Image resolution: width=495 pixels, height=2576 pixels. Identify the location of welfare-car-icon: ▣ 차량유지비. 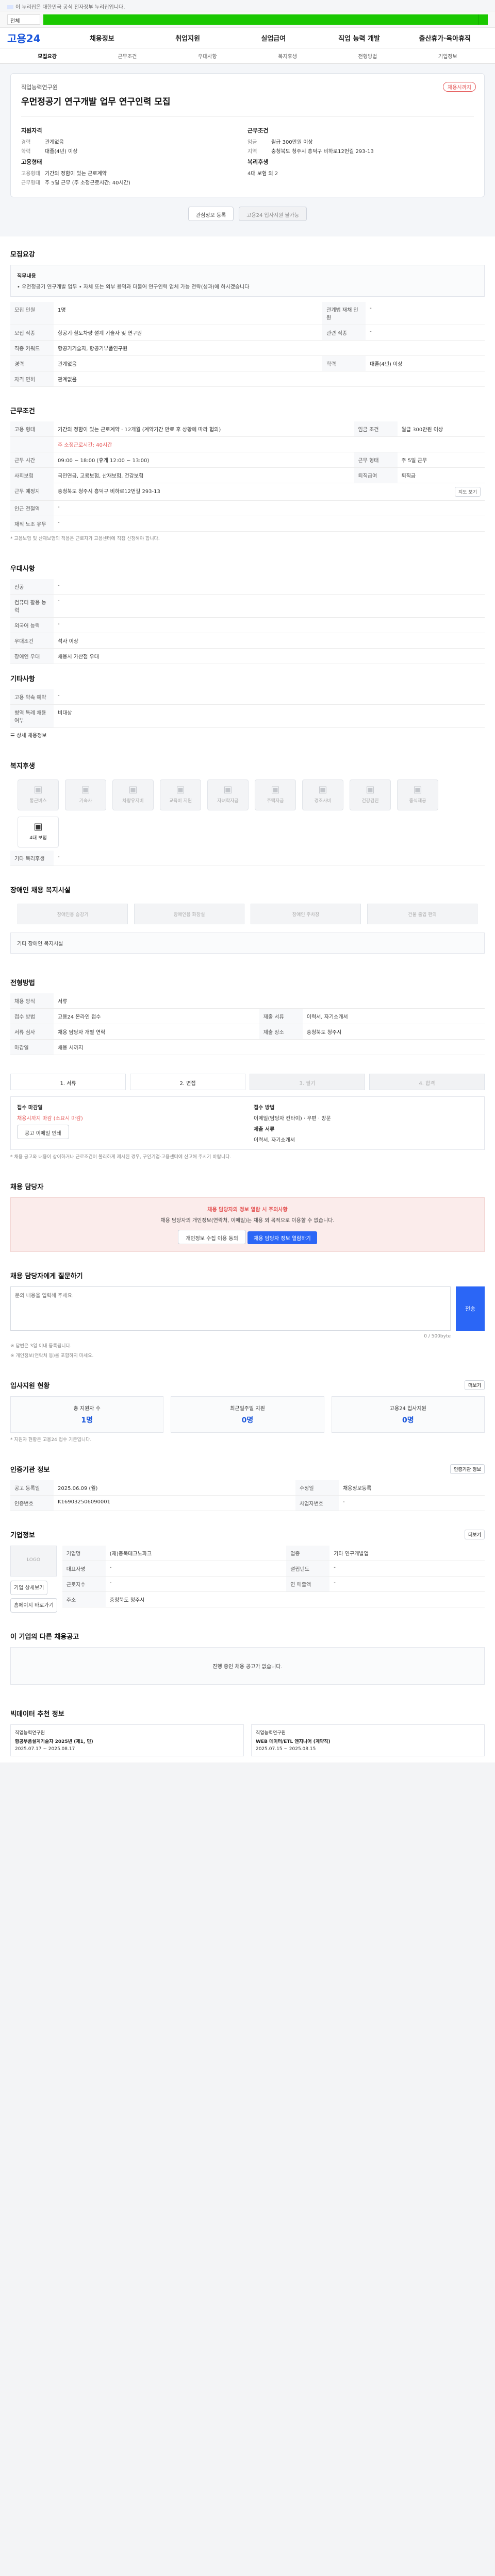
(133, 794).